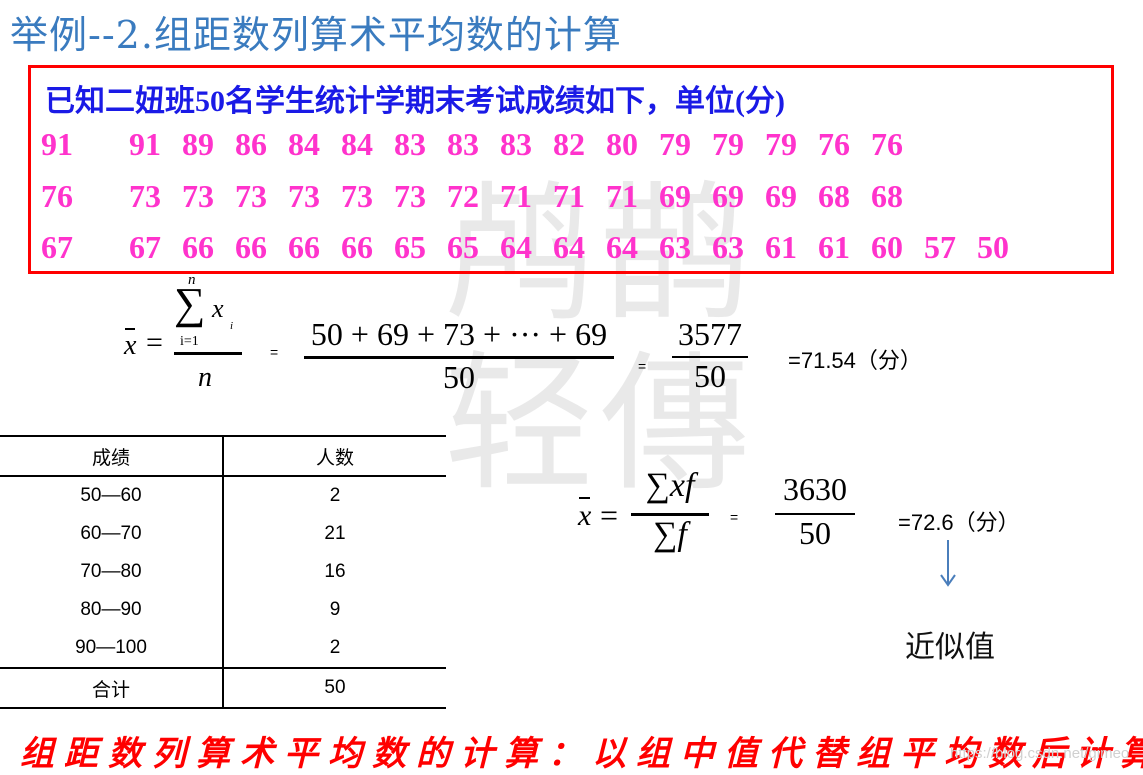 The height and width of the screenshot is (775, 1143). What do you see at coordinates (710, 357) in the screenshot?
I see `total-fraction: 3577 50` at bounding box center [710, 357].